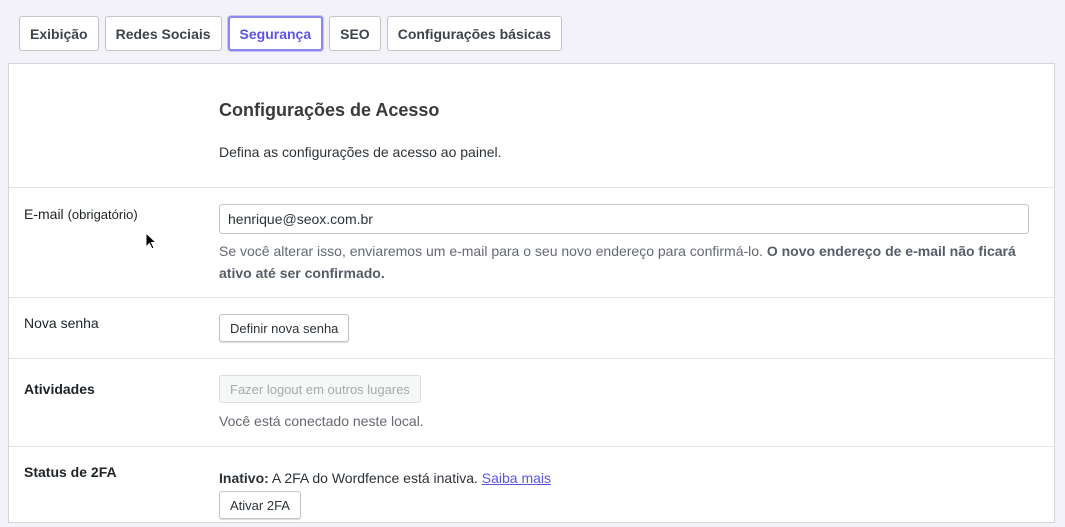  I want to click on sessions-note: Você está conectado neste local., so click(321, 421).